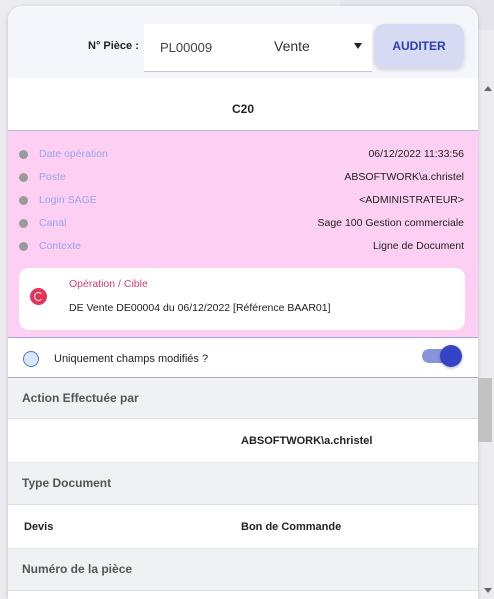 The height and width of the screenshot is (599, 494). Describe the element at coordinates (411, 200) in the screenshot. I see `info-value: <ADMINISTRATEUR>` at that location.